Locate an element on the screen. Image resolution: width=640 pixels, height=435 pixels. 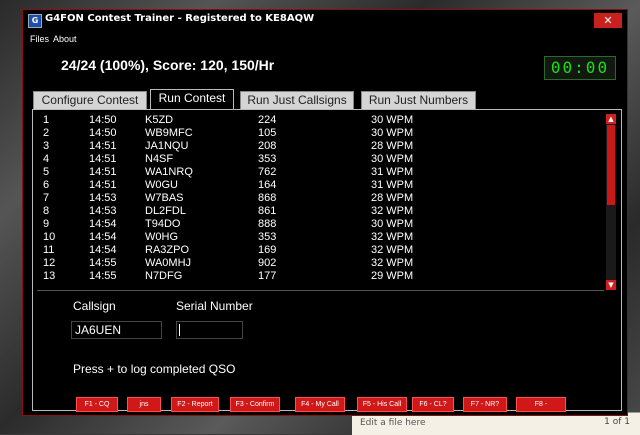
close-button: ✕ is located at coordinates (608, 20).